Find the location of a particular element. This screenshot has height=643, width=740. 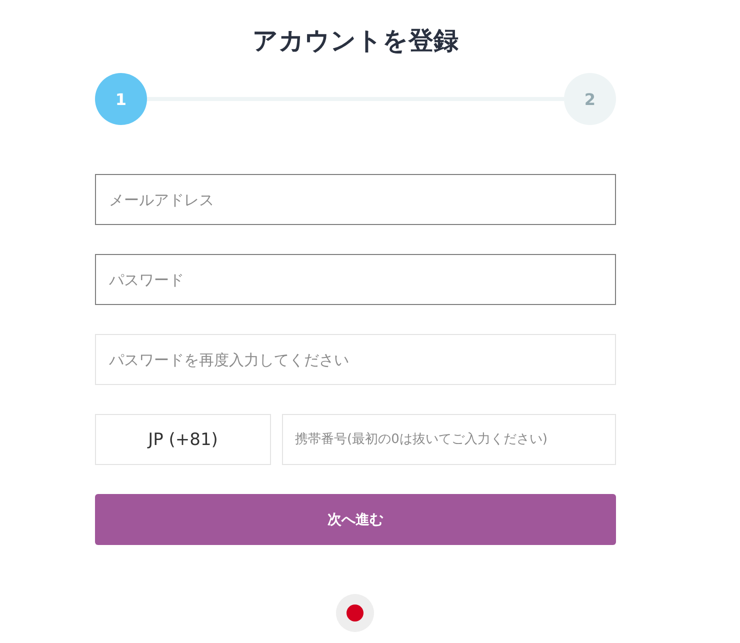

next-button: 次へ進む is located at coordinates (355, 519).